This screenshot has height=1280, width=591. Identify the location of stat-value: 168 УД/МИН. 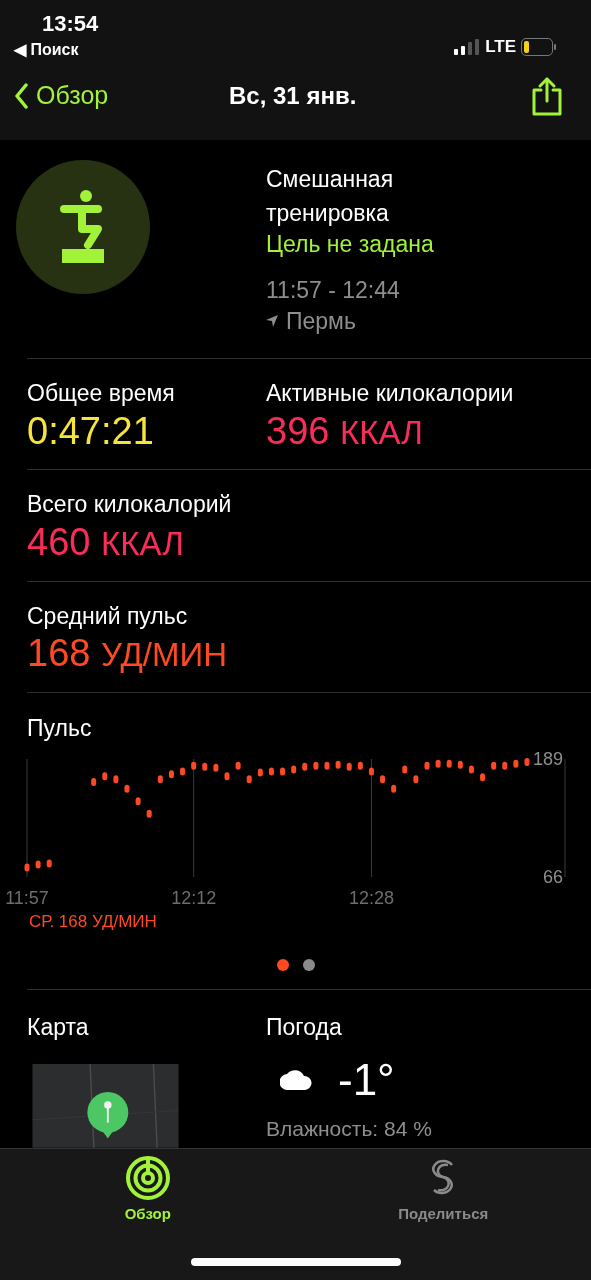
(127, 654).